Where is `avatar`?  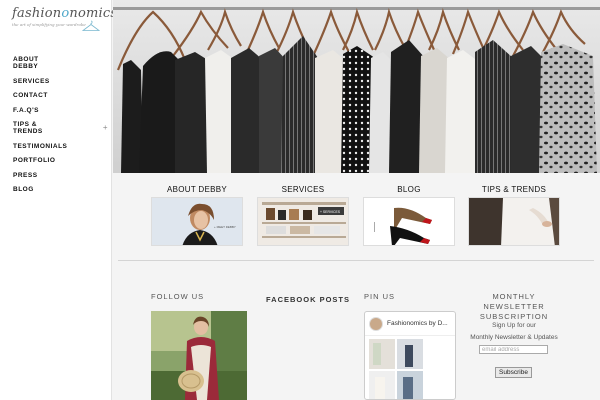
avatar is located at coordinates (376, 323).